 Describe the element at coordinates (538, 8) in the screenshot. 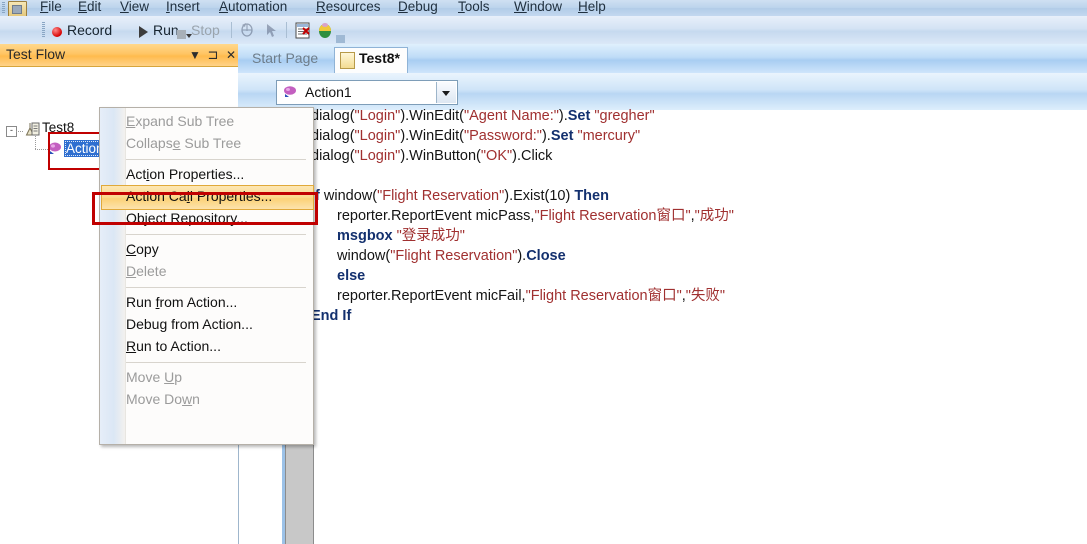

I see `menu-window: Window` at that location.